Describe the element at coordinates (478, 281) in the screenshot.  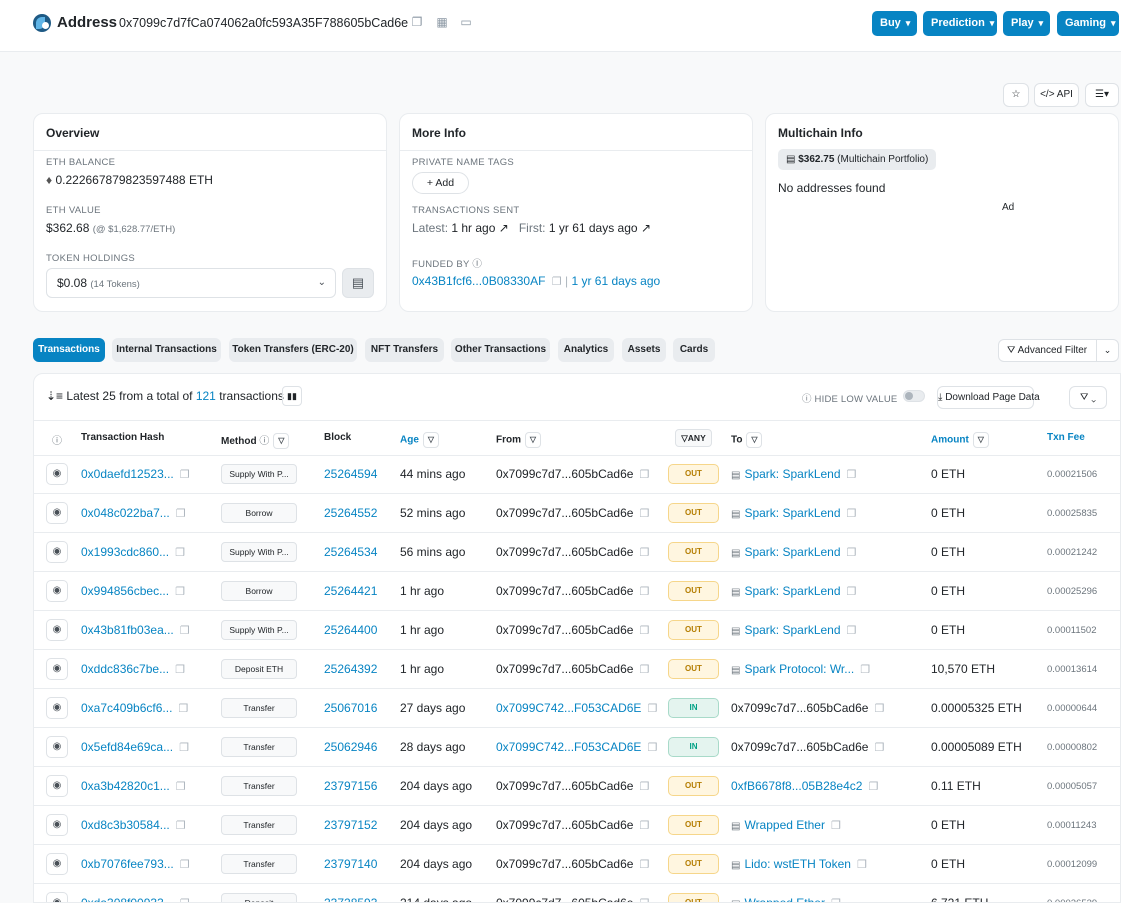
I see `funded-by-link: 0x43B1fcf6...0B08330AF` at that location.